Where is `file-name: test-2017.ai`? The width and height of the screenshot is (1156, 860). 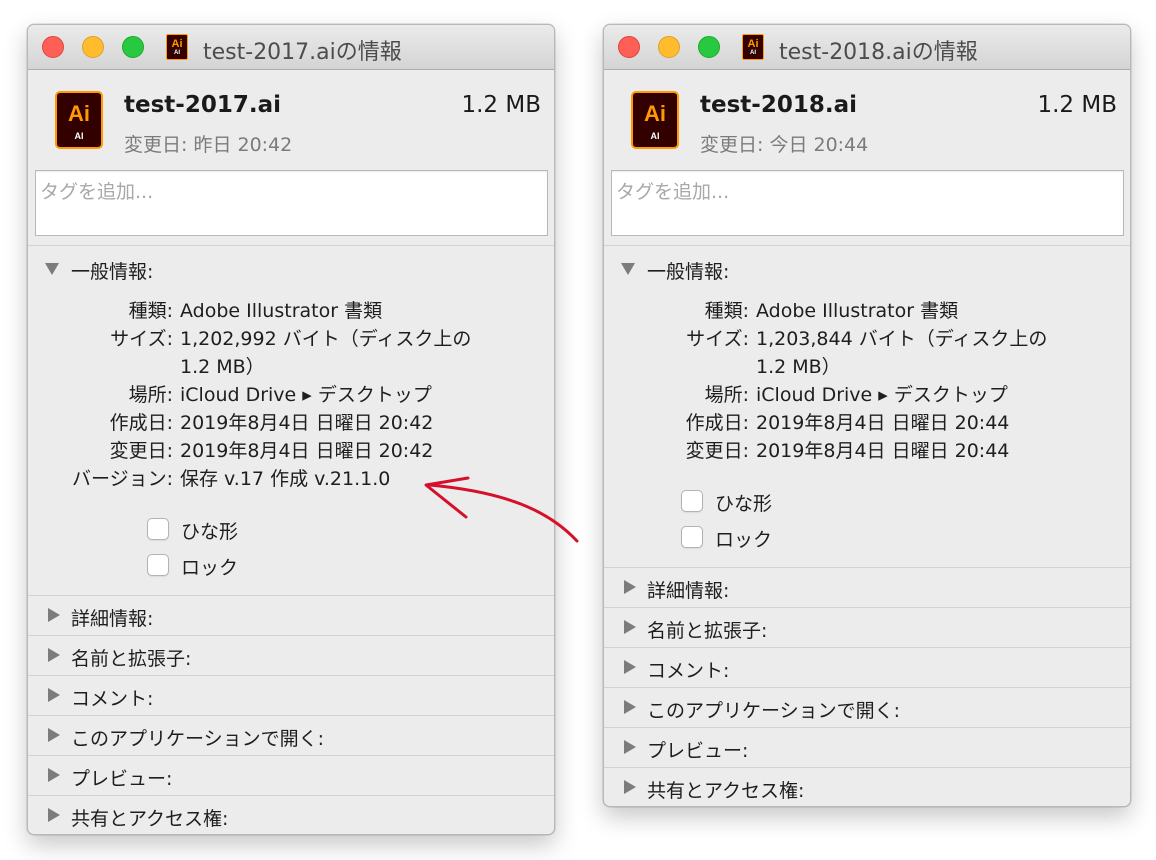 file-name: test-2017.ai is located at coordinates (202, 105).